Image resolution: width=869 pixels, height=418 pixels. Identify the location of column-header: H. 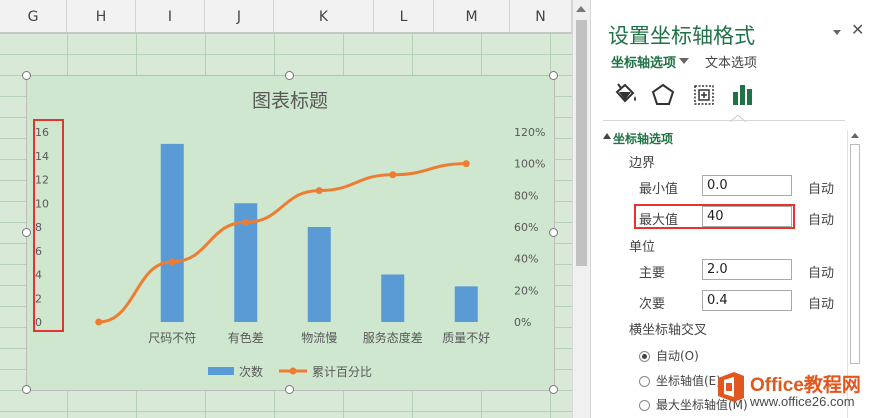
(101, 16).